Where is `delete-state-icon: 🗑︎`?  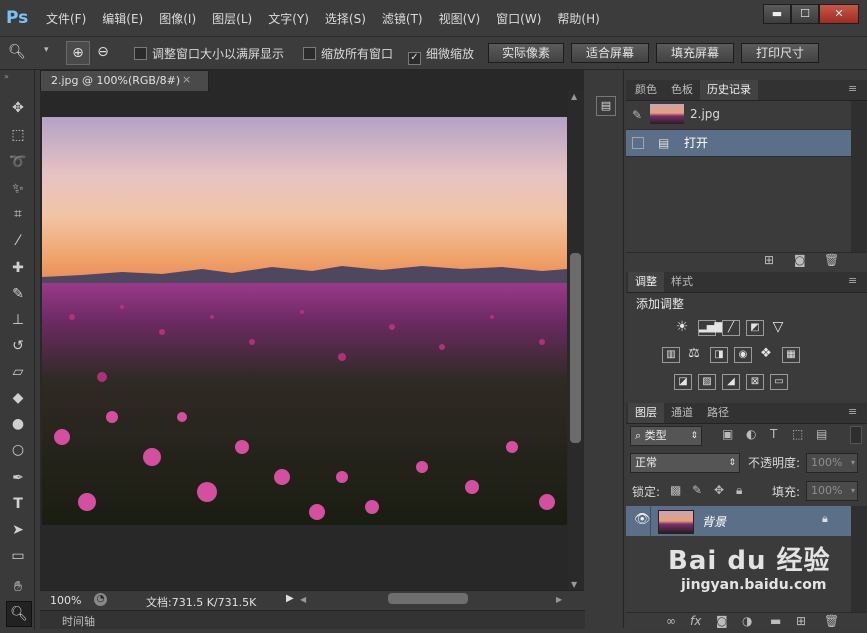
delete-state-icon: 🗑︎ is located at coordinates (831, 260).